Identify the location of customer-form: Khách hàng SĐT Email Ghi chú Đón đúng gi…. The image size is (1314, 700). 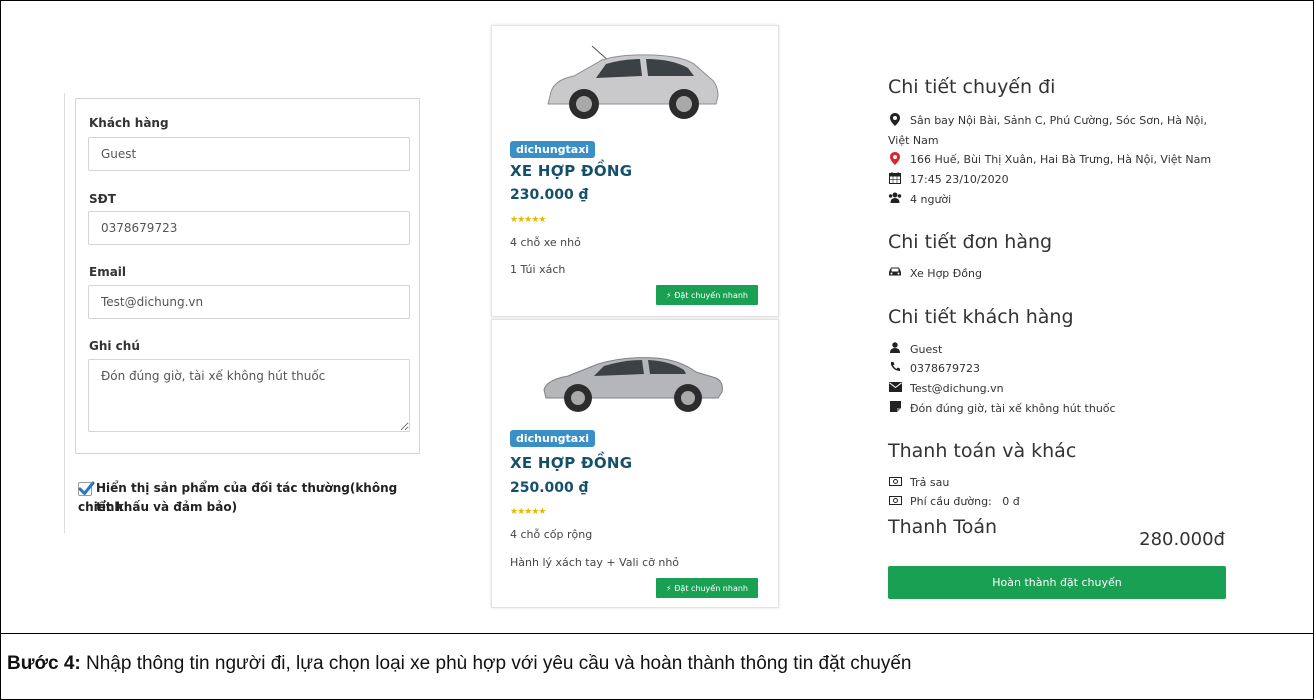
(247, 276).